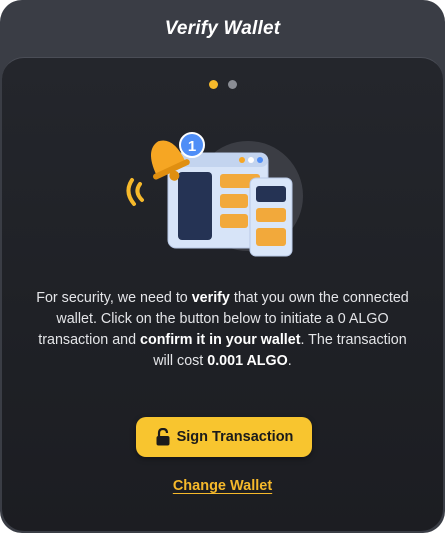  I want to click on message-emphasis-confirm: confirm it in your wallet, so click(220, 340).